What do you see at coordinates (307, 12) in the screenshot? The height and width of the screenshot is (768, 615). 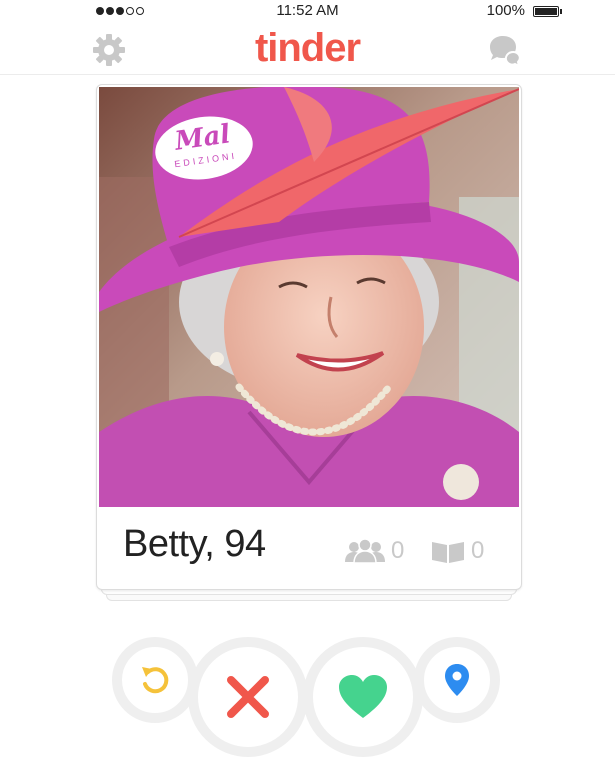 I see `status-bar: 11:52 AM 100%` at bounding box center [307, 12].